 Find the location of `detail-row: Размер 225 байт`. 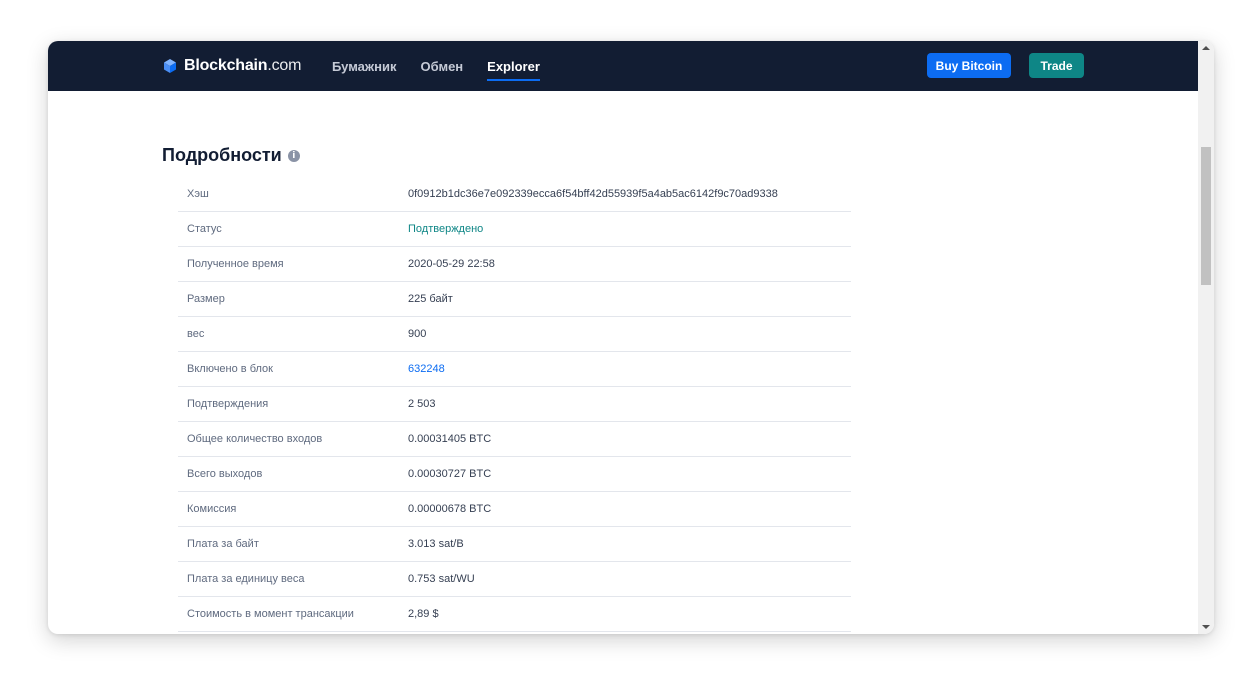

detail-row: Размер 225 байт is located at coordinates (514, 299).